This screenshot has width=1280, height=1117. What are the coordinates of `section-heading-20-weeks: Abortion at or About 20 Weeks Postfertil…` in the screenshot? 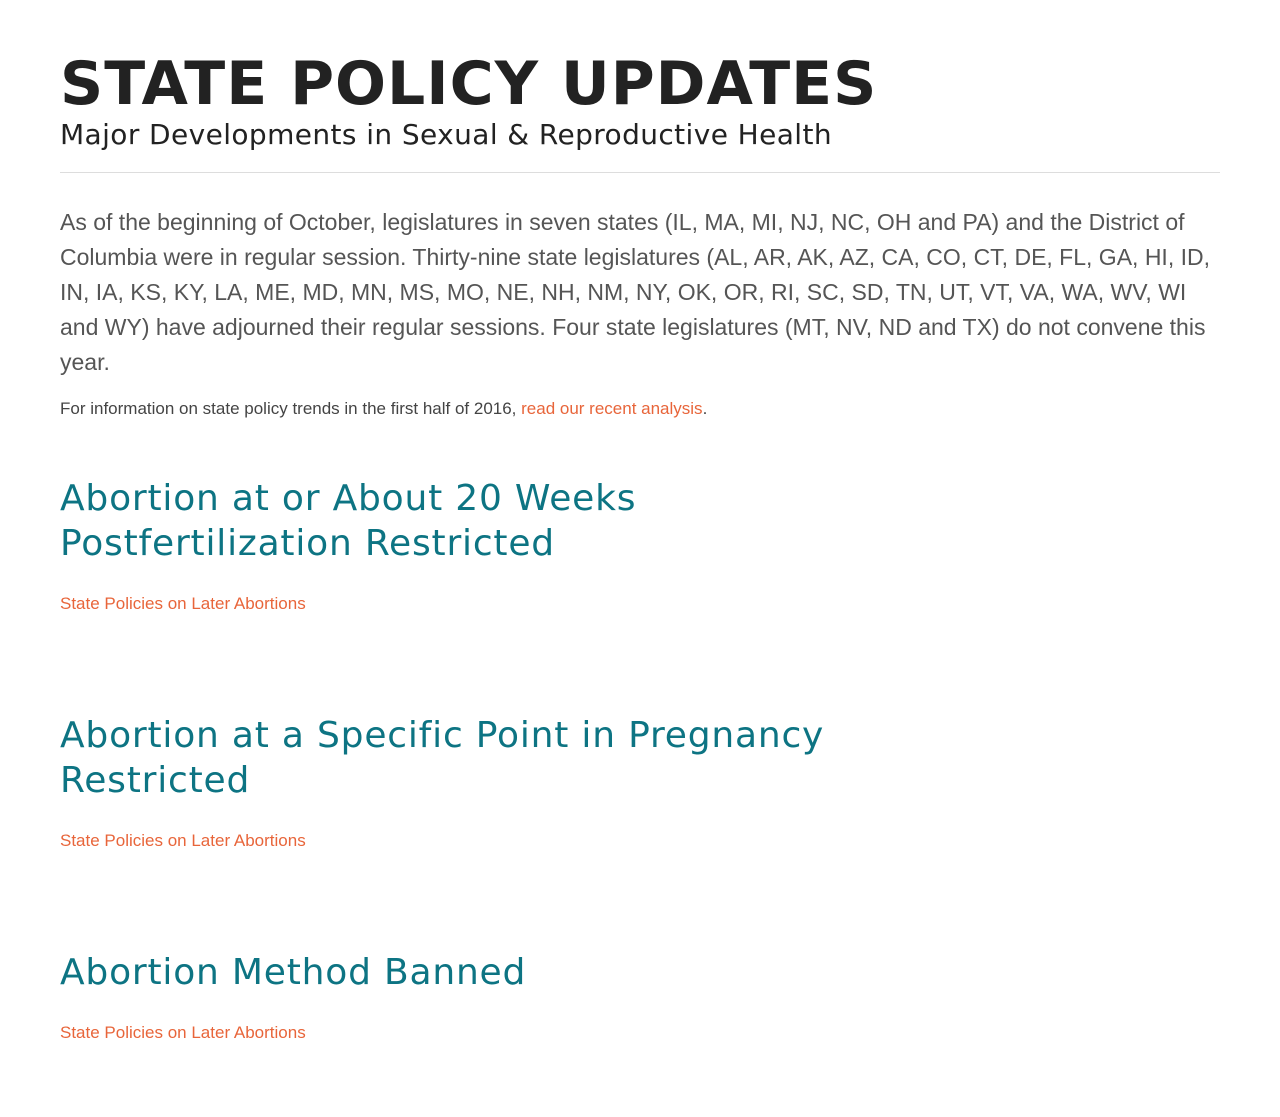 It's located at (348, 521).